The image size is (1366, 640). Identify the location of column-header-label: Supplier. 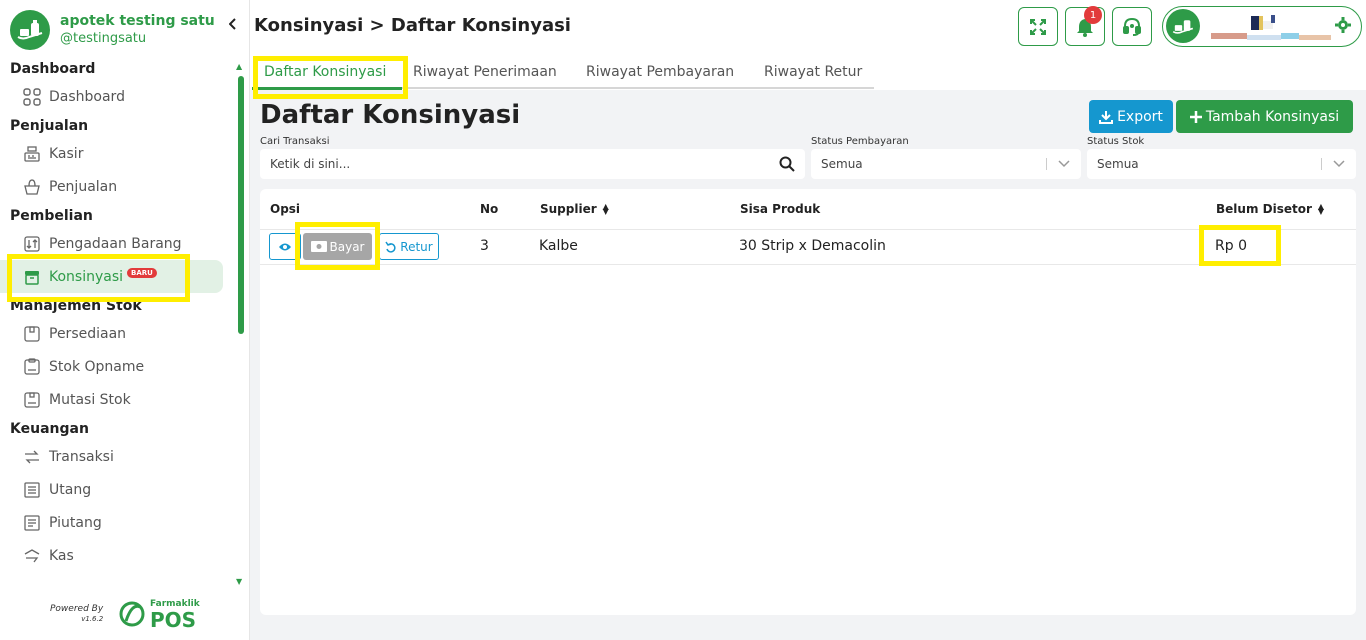
(568, 209).